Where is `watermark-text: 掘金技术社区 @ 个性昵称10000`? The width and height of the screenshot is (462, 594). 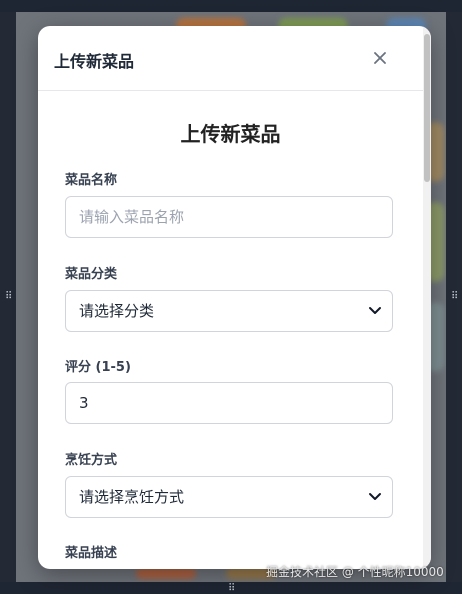 watermark-text: 掘金技术社区 @ 个性昵称10000 is located at coordinates (355, 572).